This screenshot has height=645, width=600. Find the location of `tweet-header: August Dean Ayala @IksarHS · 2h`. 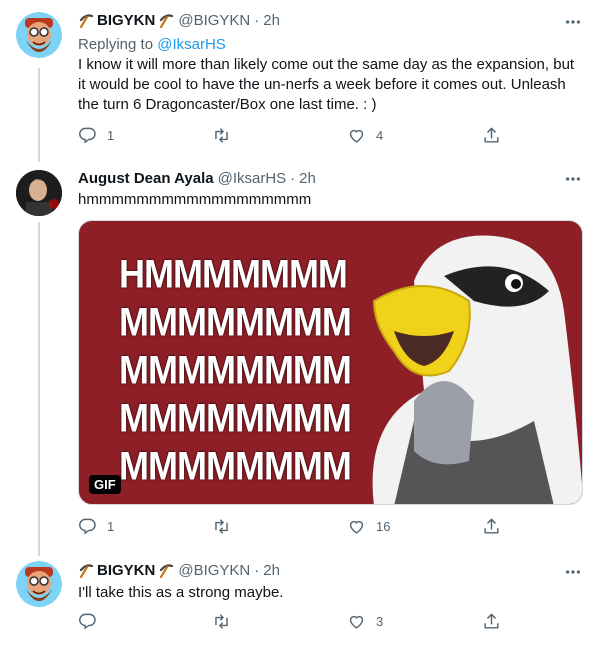

tweet-header: August Dean Ayala @IksarHS · 2h is located at coordinates (197, 178).